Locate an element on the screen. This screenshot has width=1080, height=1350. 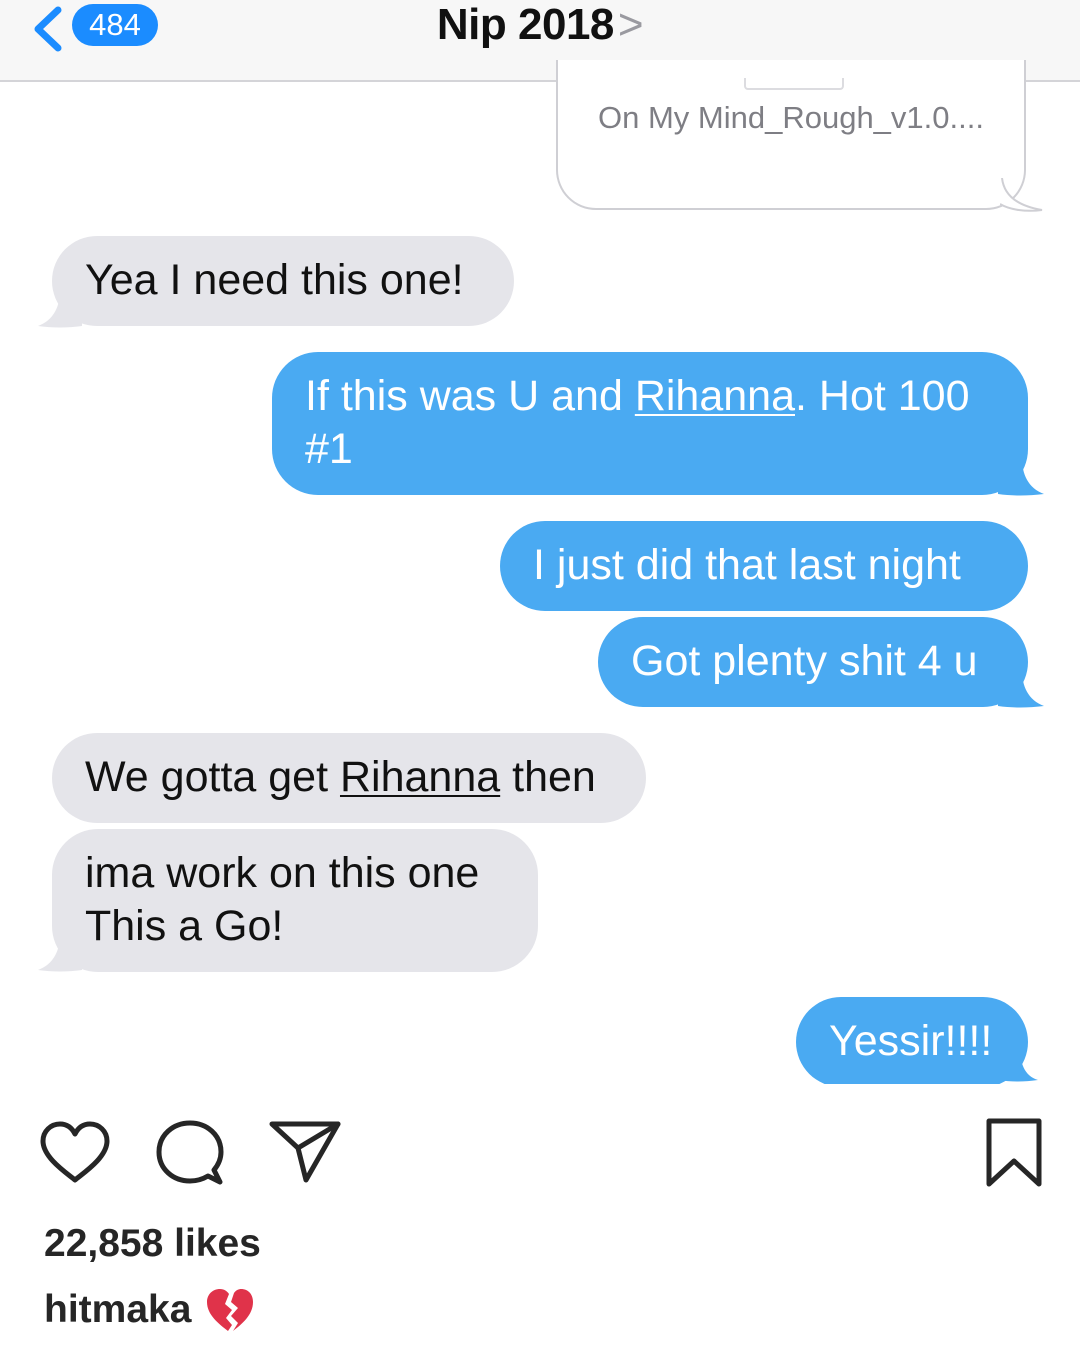
post-caption: hitmaka is located at coordinates (149, 1310).